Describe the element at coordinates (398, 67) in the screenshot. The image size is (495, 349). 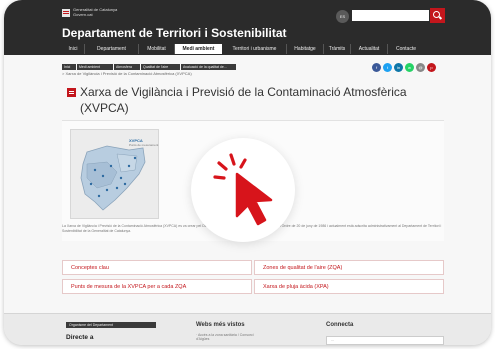
I see `linkedin-icon: in` at that location.